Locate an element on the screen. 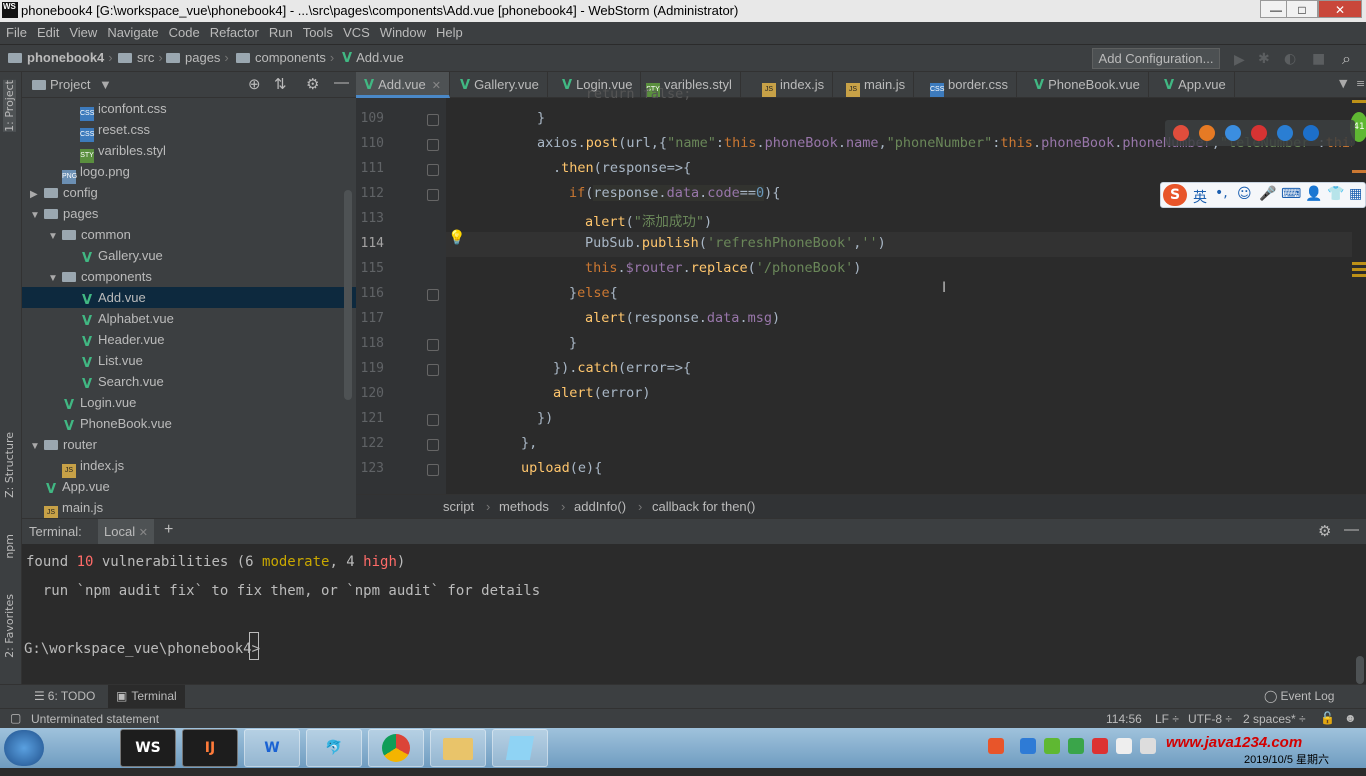 The height and width of the screenshot is (776, 1366). gear-icon: ⚙ is located at coordinates (312, 84).